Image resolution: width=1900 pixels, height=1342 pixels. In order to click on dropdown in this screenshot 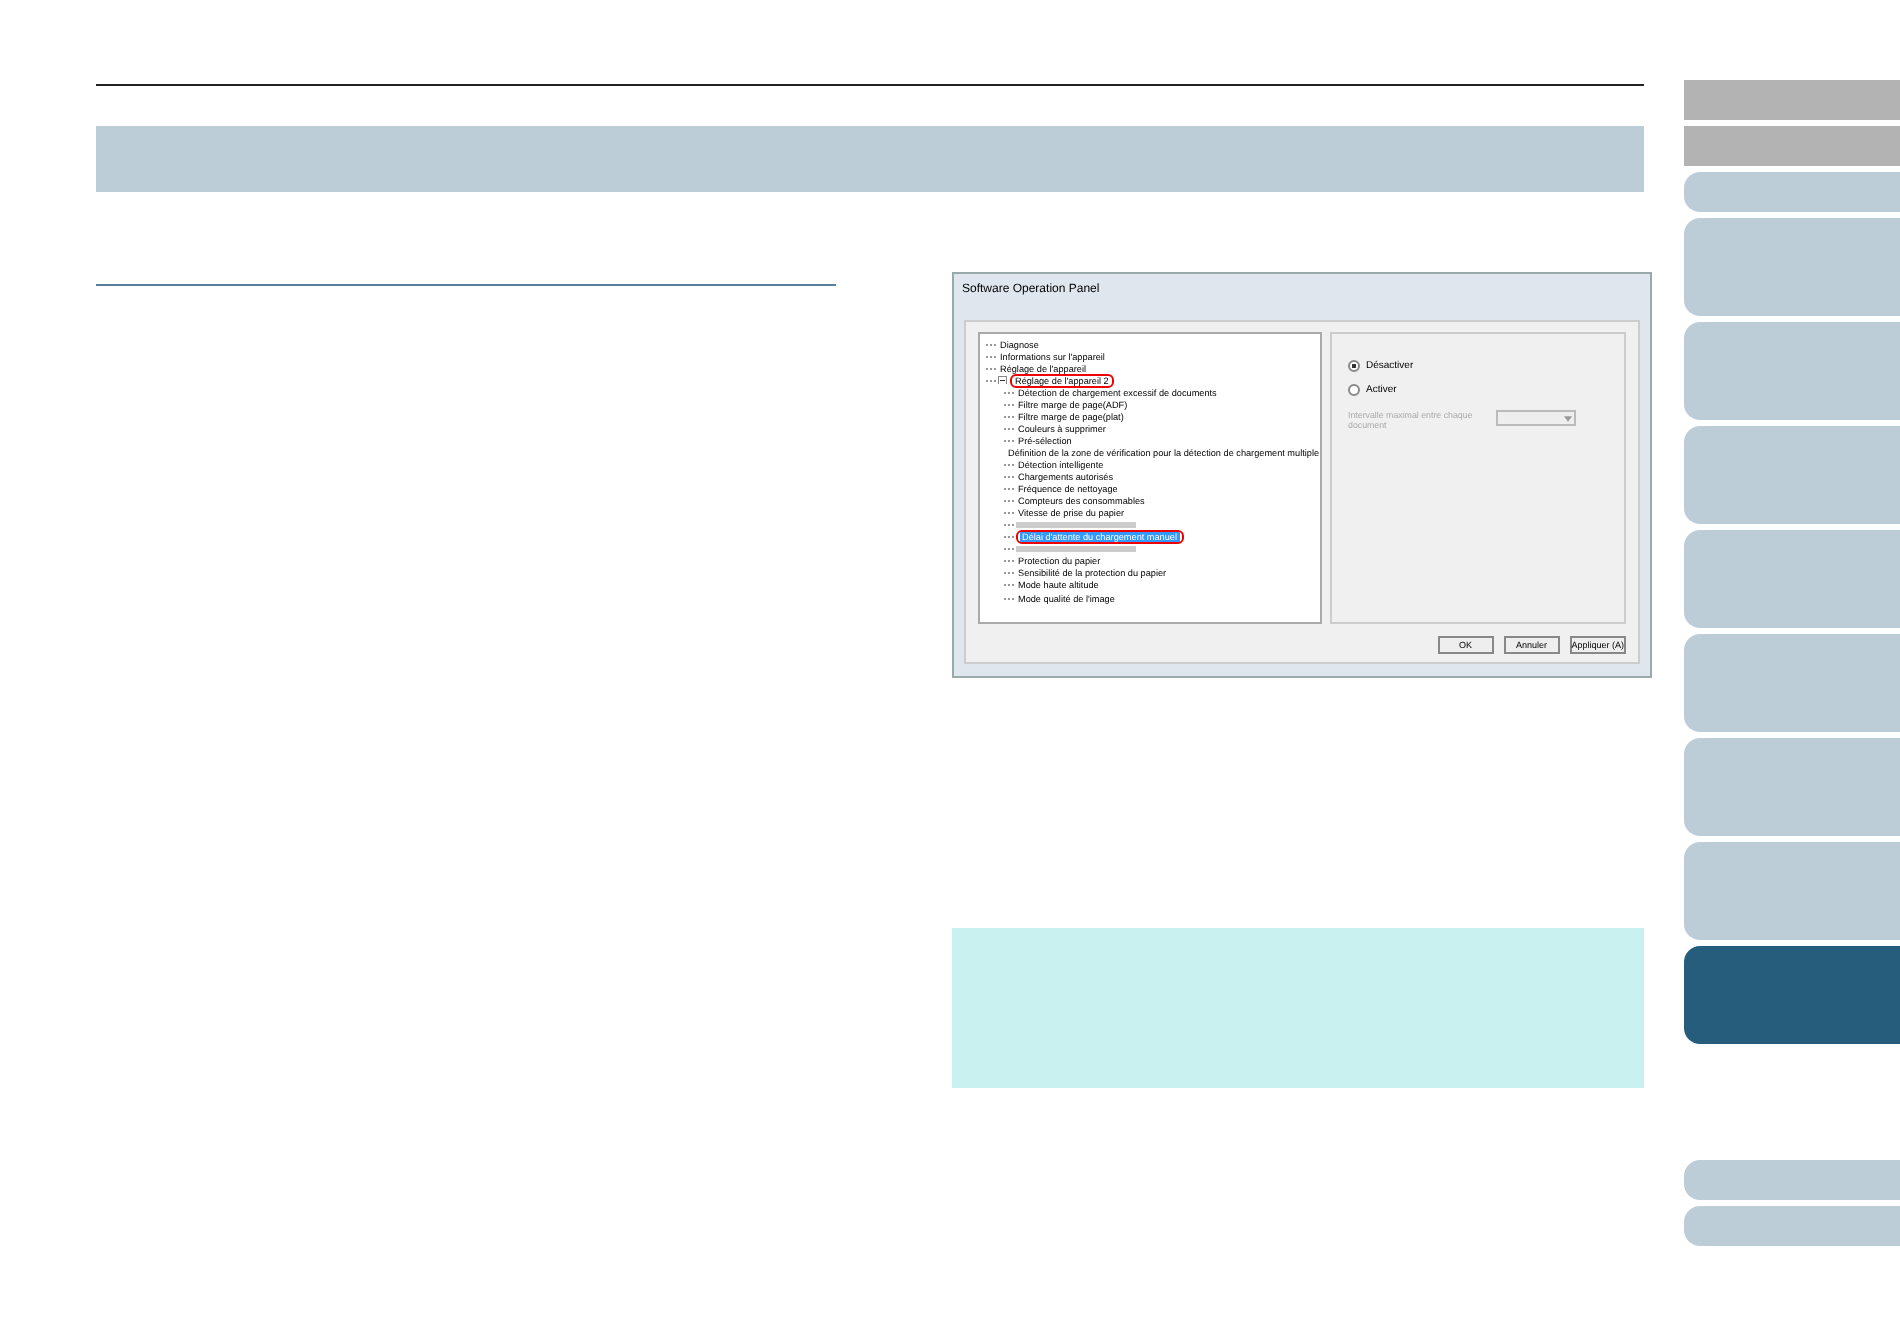, I will do `click(1536, 418)`.